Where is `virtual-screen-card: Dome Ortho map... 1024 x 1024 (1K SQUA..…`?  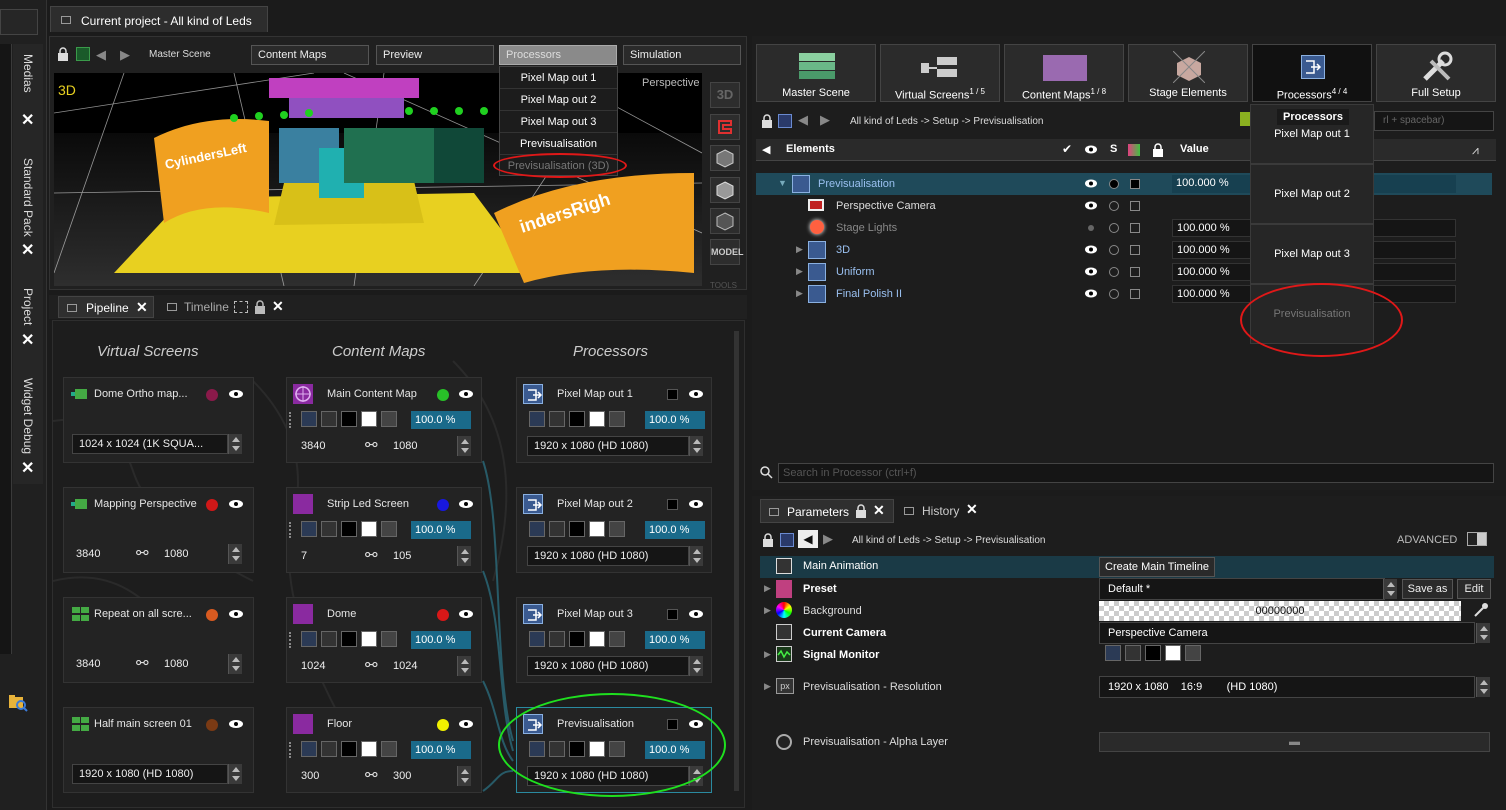
virtual-screen-card: Dome Ortho map... 1024 x 1024 (1K SQUA..… is located at coordinates (158, 420).